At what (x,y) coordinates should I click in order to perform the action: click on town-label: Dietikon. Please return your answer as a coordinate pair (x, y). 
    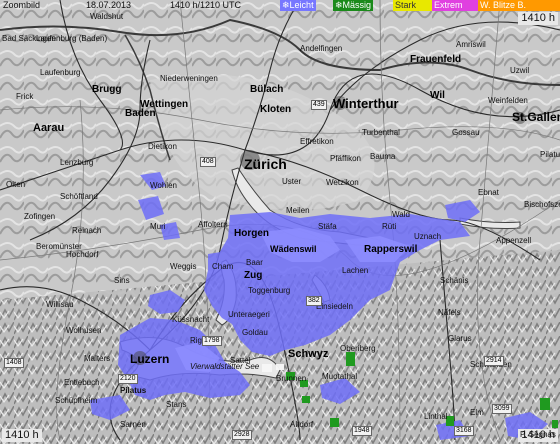
    Looking at the image, I should click on (162, 146).